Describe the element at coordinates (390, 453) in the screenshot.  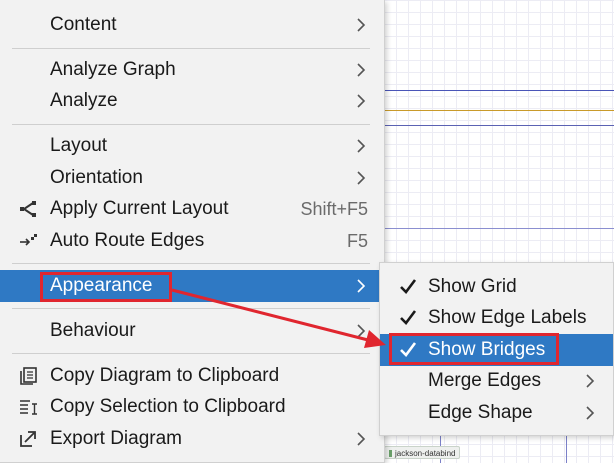
I see `node-marker-icon` at that location.